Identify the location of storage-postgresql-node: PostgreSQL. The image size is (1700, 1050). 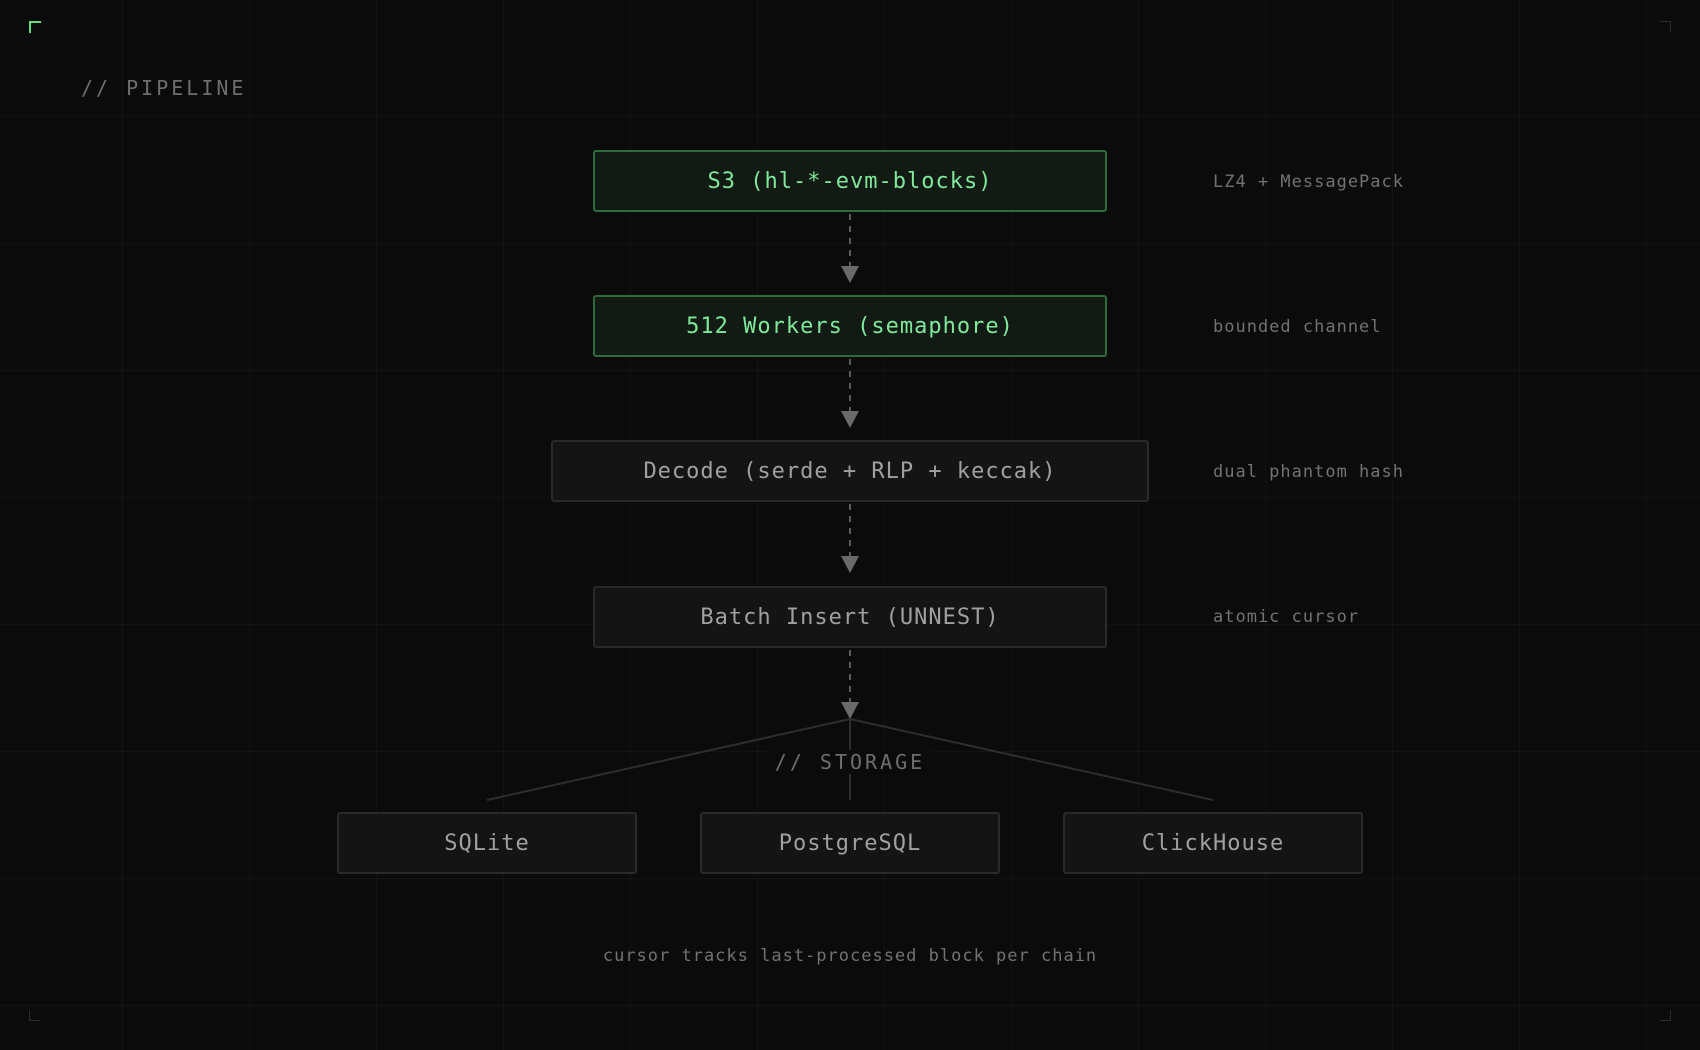
(850, 843).